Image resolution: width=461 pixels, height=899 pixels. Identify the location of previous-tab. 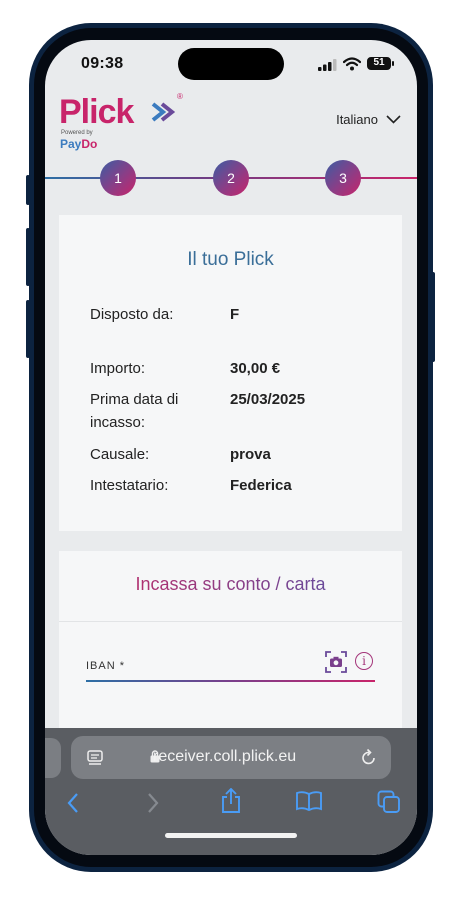
(53, 758).